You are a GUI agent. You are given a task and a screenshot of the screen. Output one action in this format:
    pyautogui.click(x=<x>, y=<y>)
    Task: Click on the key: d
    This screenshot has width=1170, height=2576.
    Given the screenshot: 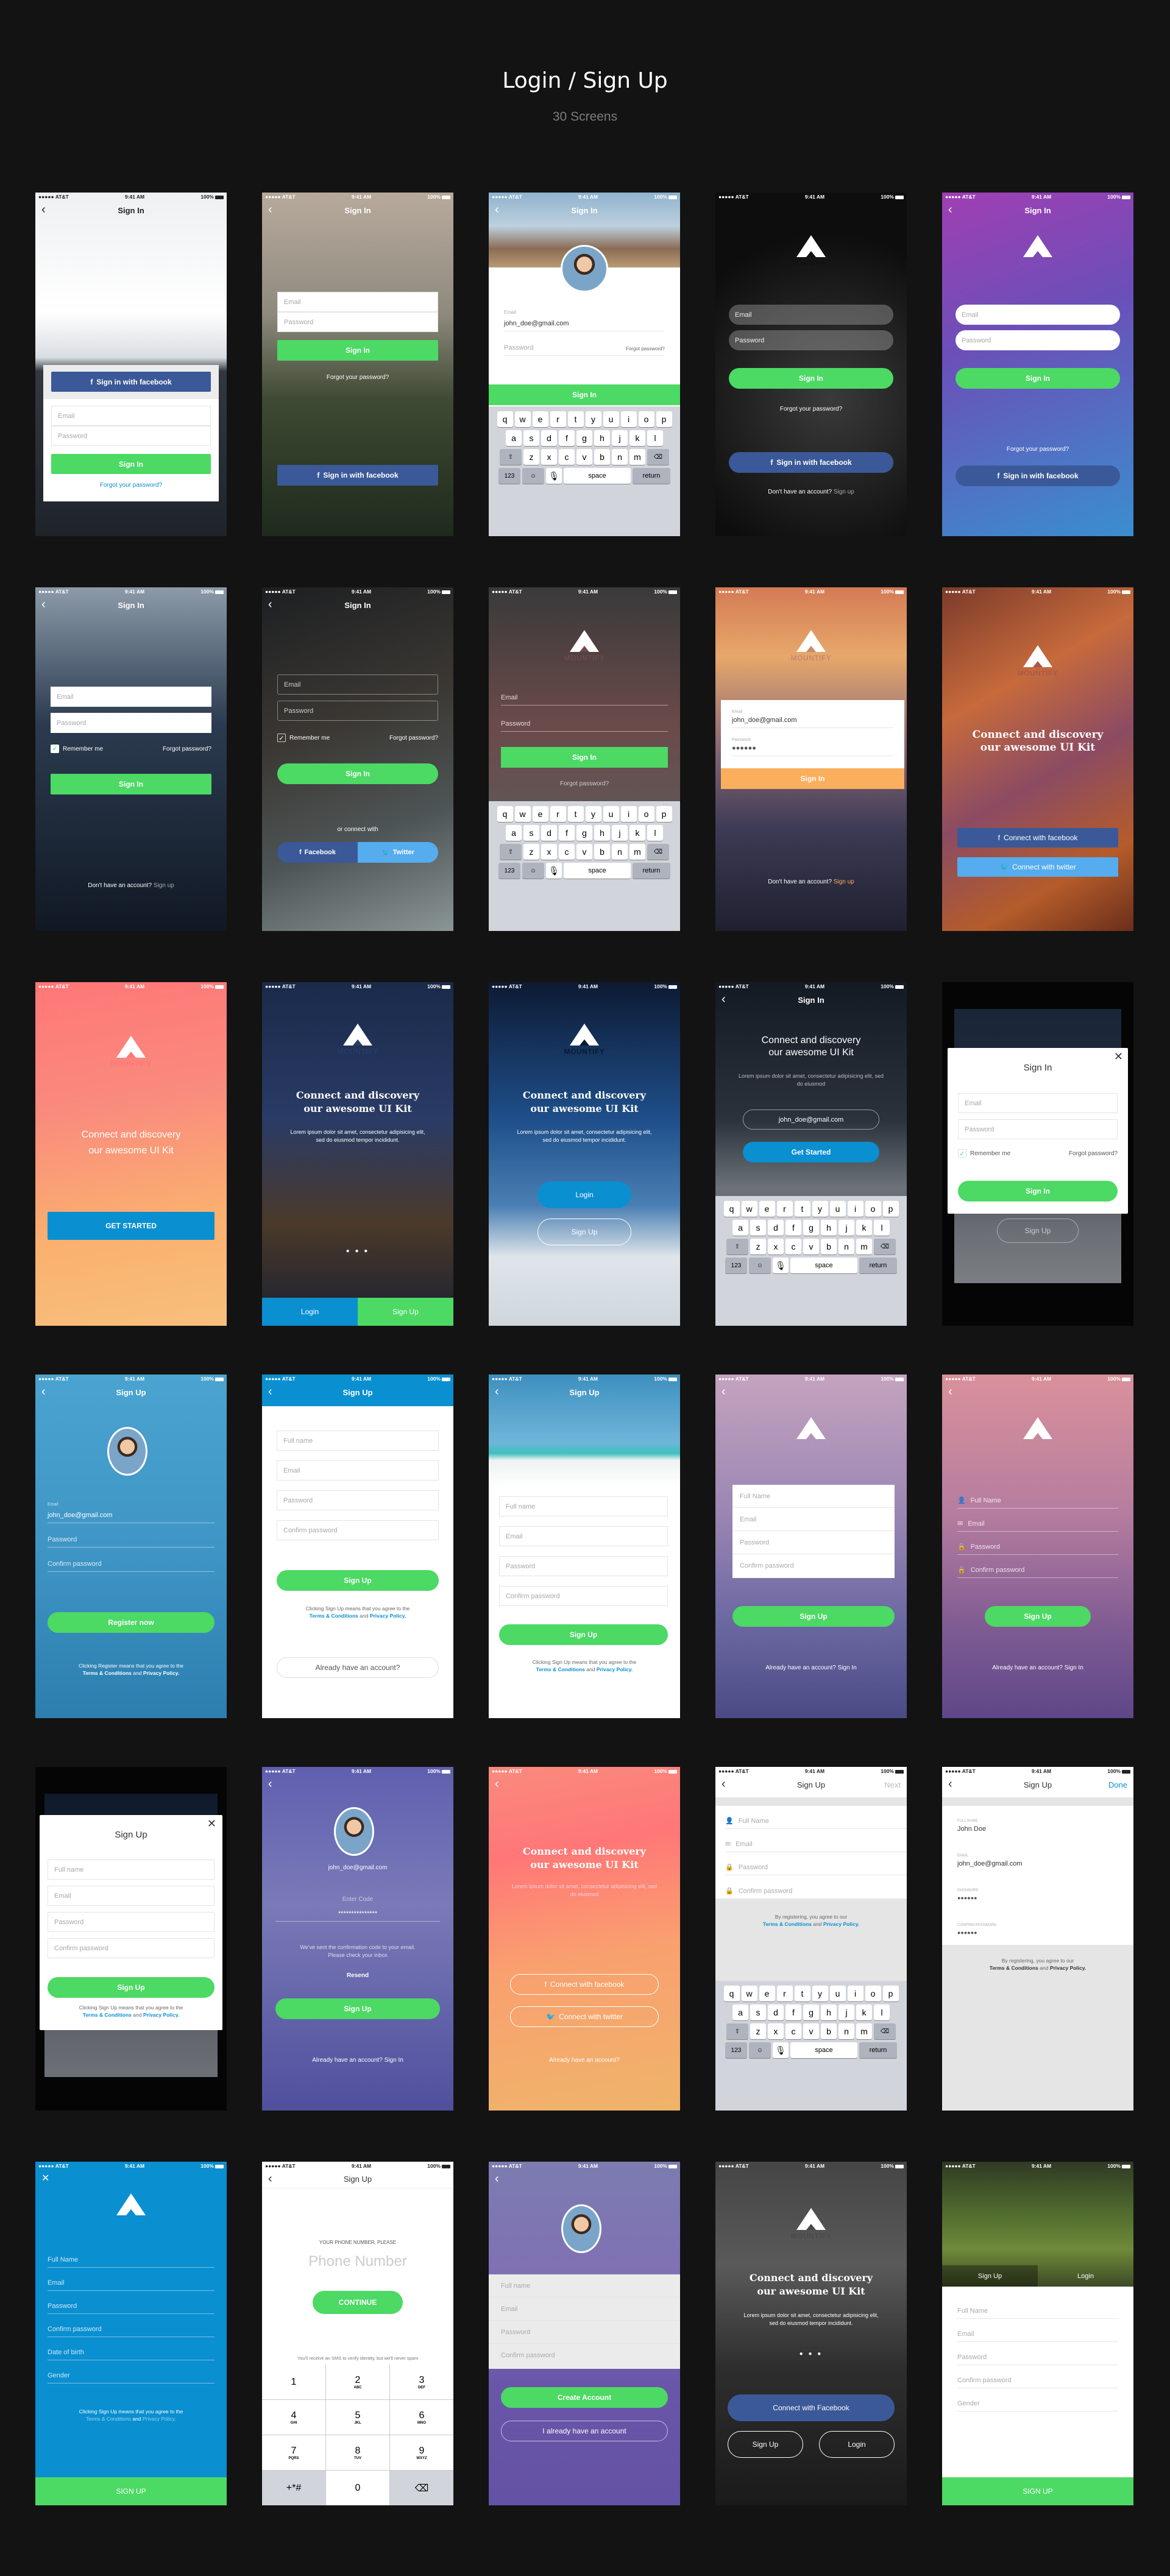 What is the action you would take?
    pyautogui.click(x=776, y=1228)
    